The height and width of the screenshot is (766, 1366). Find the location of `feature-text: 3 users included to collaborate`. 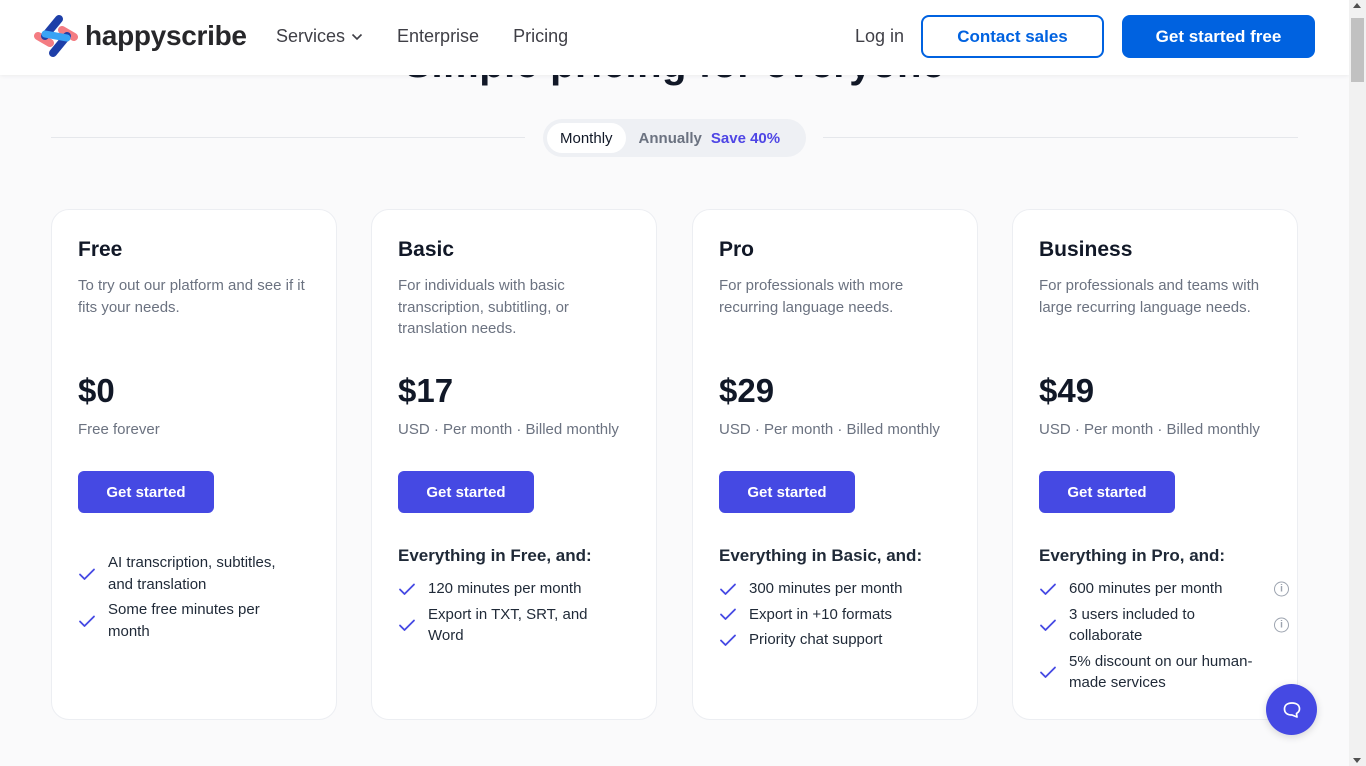

feature-text: 3 users included to collaborate is located at coordinates (1132, 625).